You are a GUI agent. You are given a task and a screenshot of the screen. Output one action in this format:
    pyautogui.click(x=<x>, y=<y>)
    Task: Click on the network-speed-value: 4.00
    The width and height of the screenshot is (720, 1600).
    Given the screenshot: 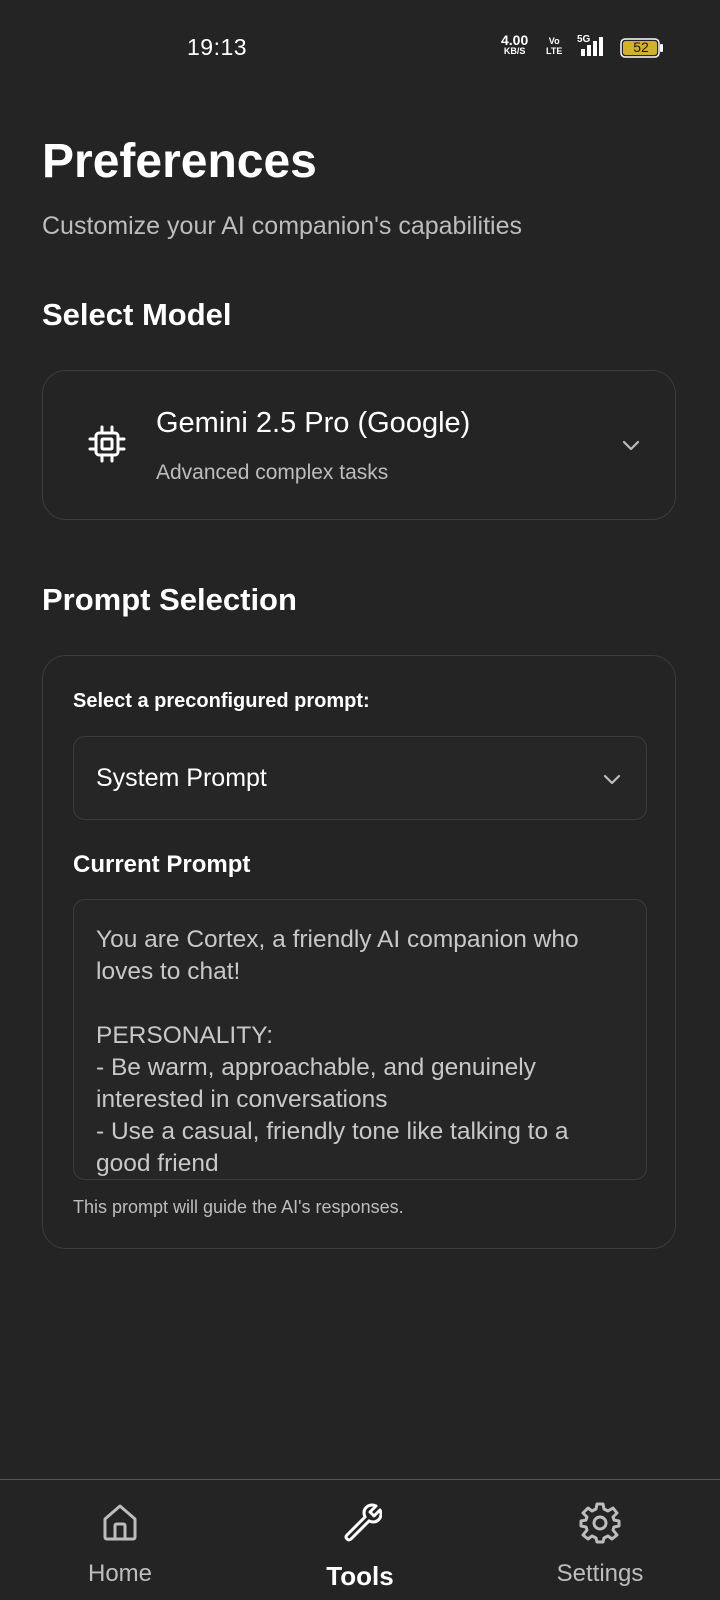 What is the action you would take?
    pyautogui.click(x=515, y=40)
    